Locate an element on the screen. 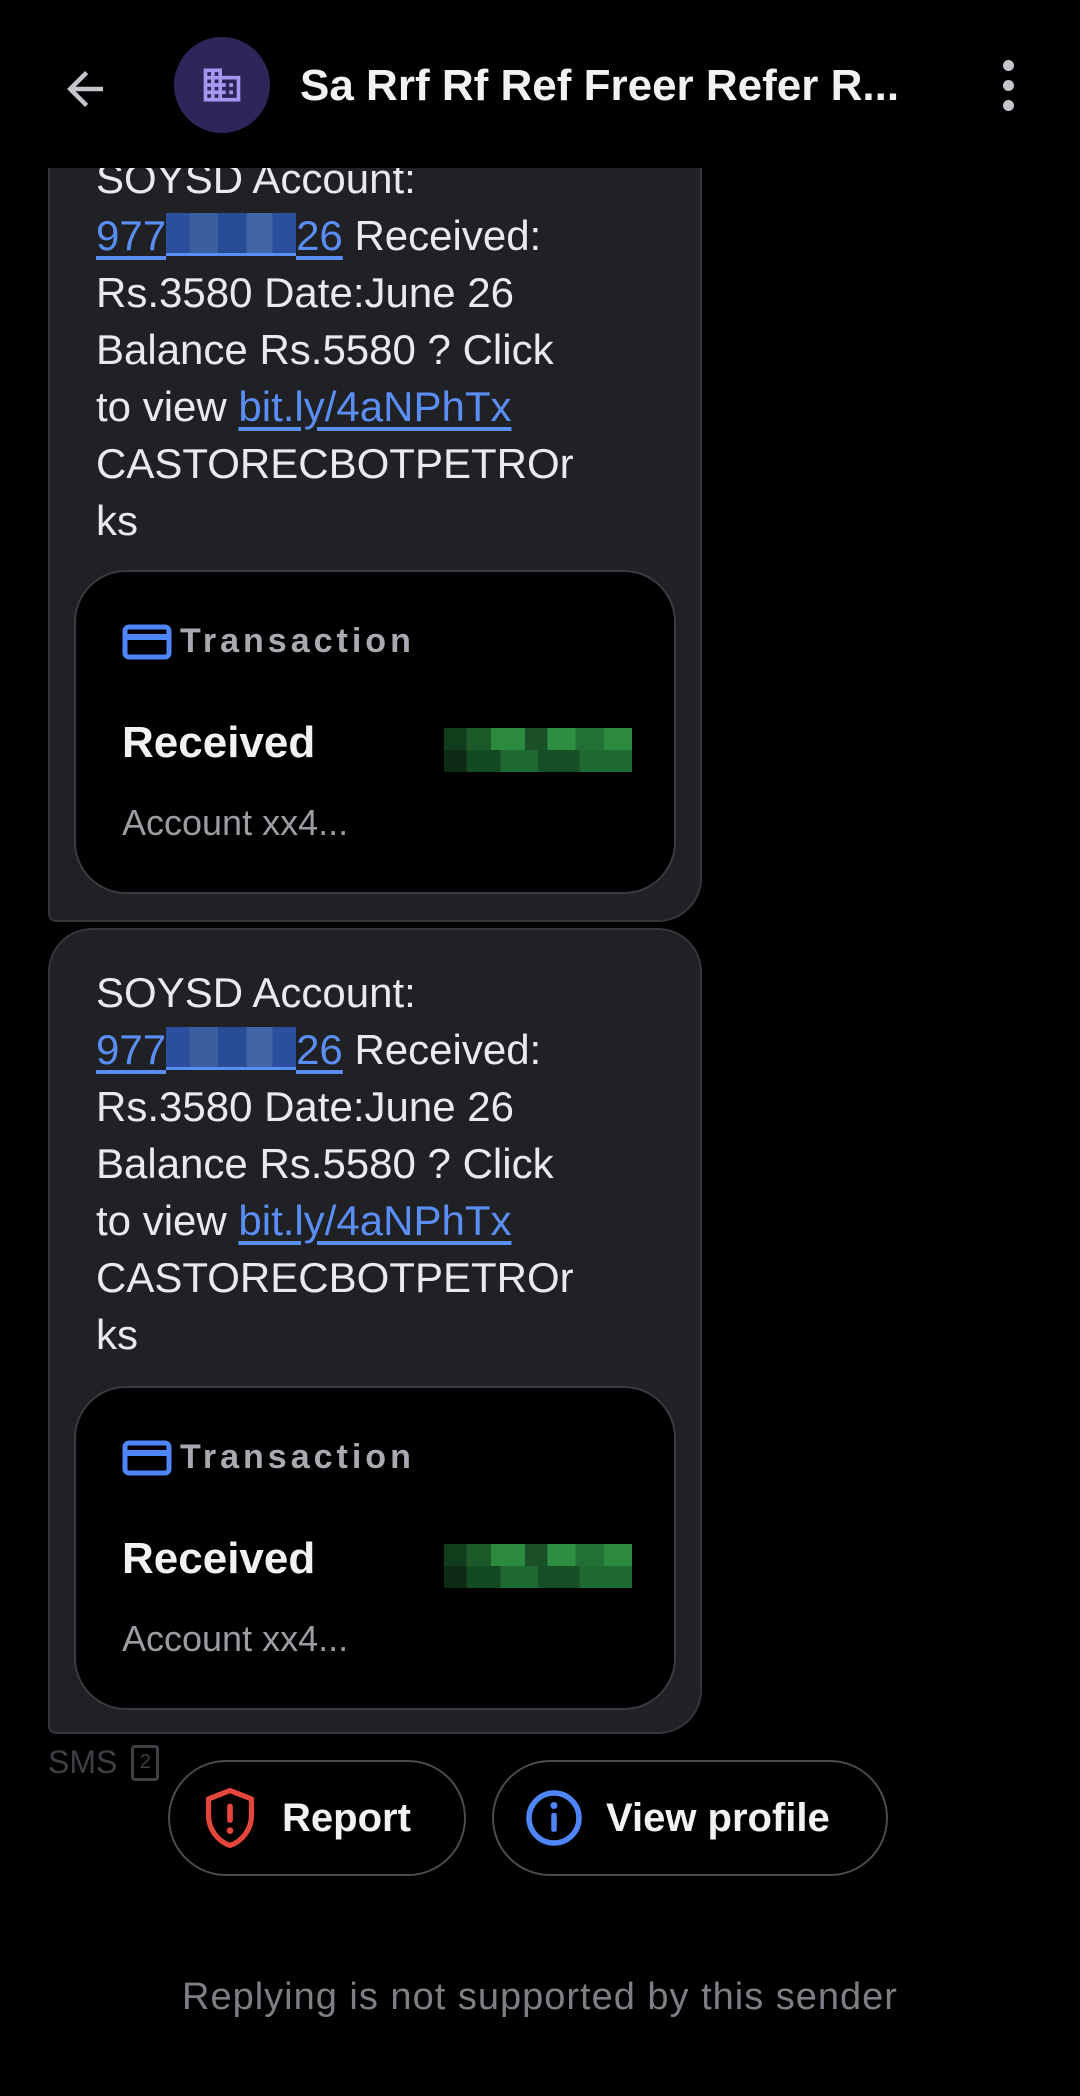 Image resolution: width=1080 pixels, height=2096 pixels. report-label: Report is located at coordinates (346, 1817).